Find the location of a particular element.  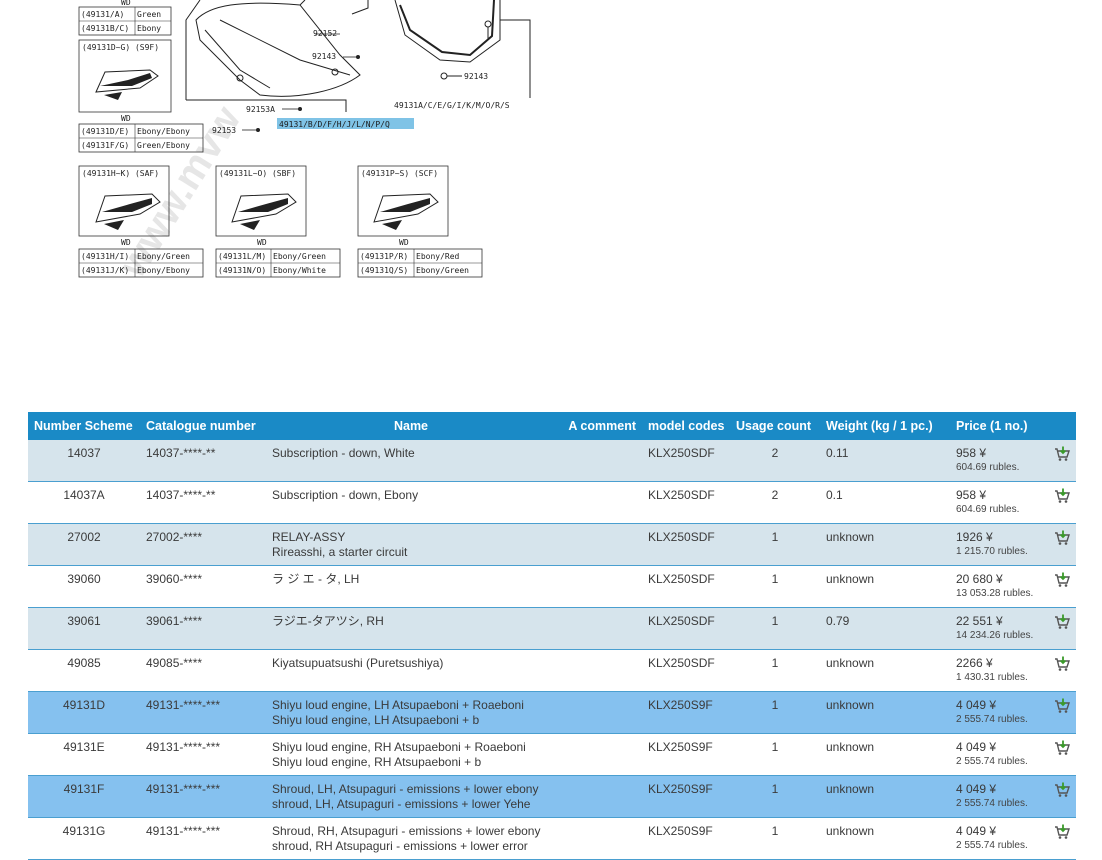

name-line-1: Subscription - down, White is located at coordinates (343, 453).